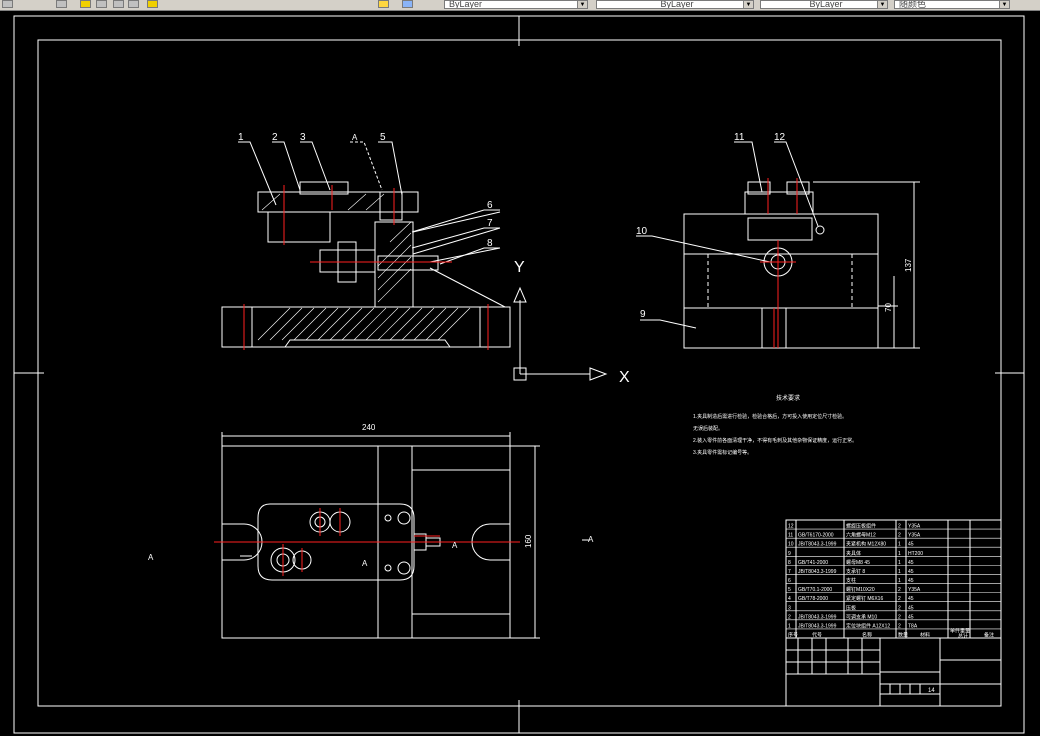 The height and width of the screenshot is (736, 1040). I want to click on bom-cell-name: 夹紧机构 M12X80, so click(866, 544).